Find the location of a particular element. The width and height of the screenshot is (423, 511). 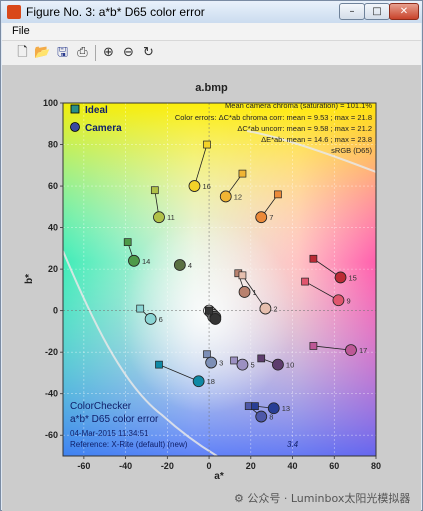

corner-value: 3.4 is located at coordinates (293, 444).